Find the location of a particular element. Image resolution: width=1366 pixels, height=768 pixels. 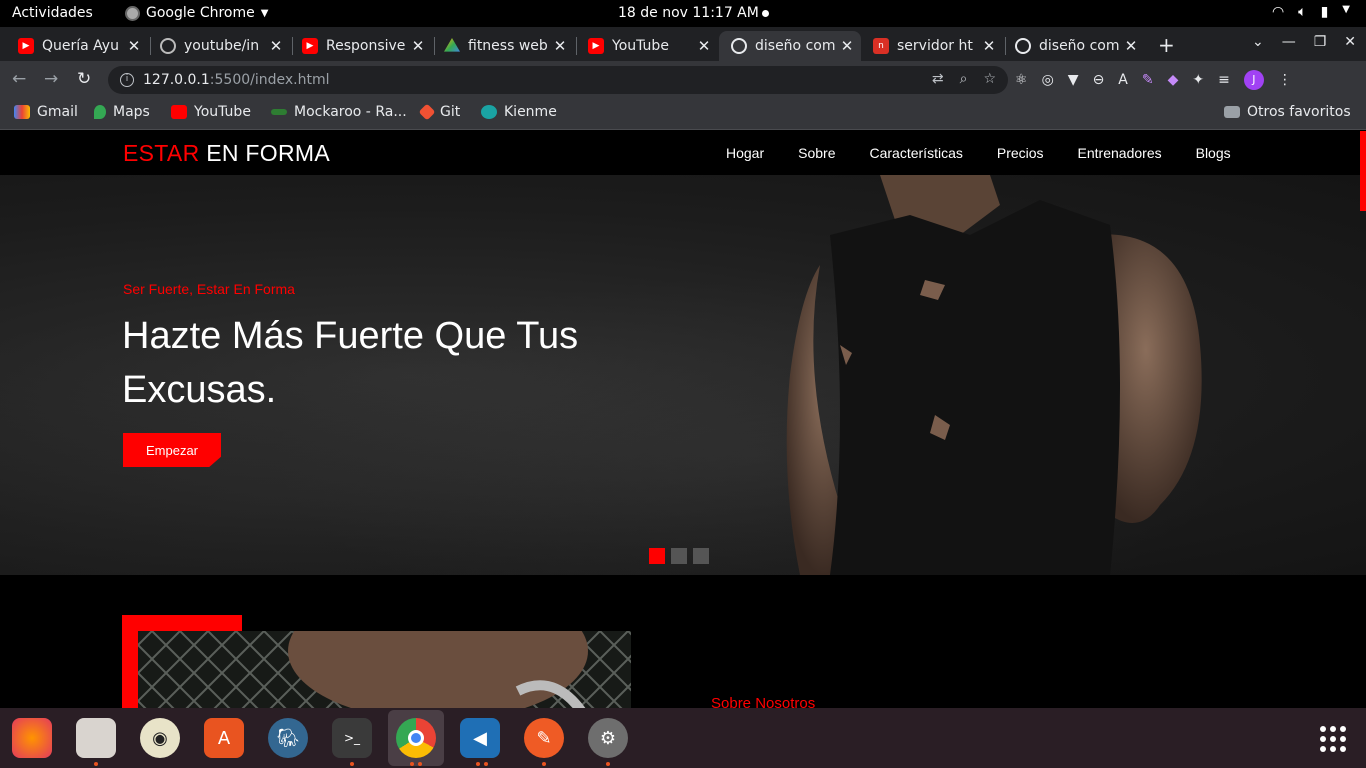

bookmark-git: Git is located at coordinates (439, 112).